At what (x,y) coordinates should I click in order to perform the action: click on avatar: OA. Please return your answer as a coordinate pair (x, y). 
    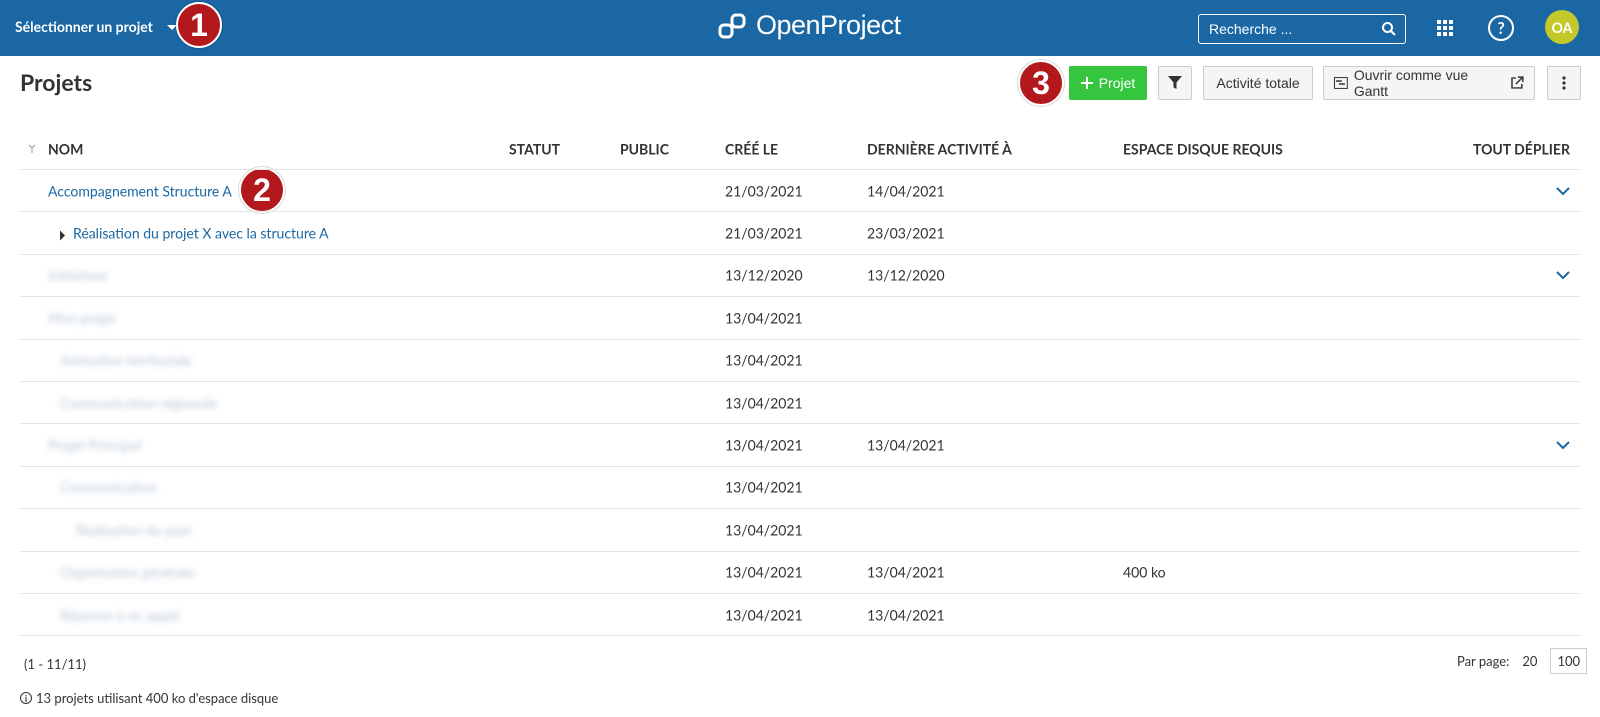
    Looking at the image, I should click on (1562, 27).